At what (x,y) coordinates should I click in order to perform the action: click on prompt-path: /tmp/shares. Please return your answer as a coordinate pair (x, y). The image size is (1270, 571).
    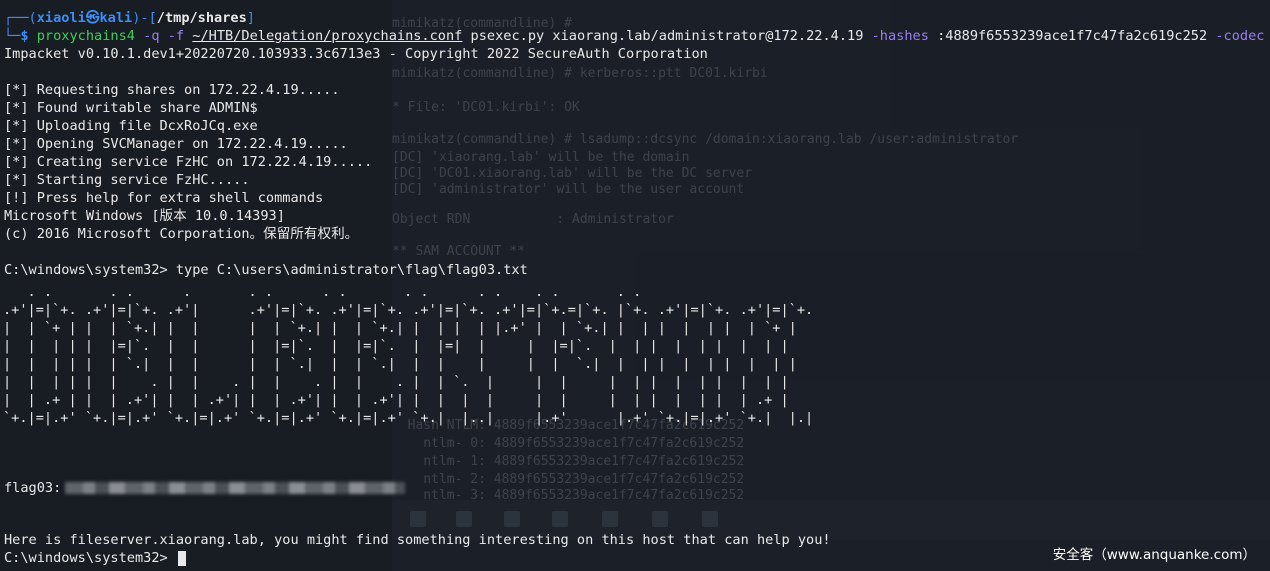
    Looking at the image, I should click on (201, 18).